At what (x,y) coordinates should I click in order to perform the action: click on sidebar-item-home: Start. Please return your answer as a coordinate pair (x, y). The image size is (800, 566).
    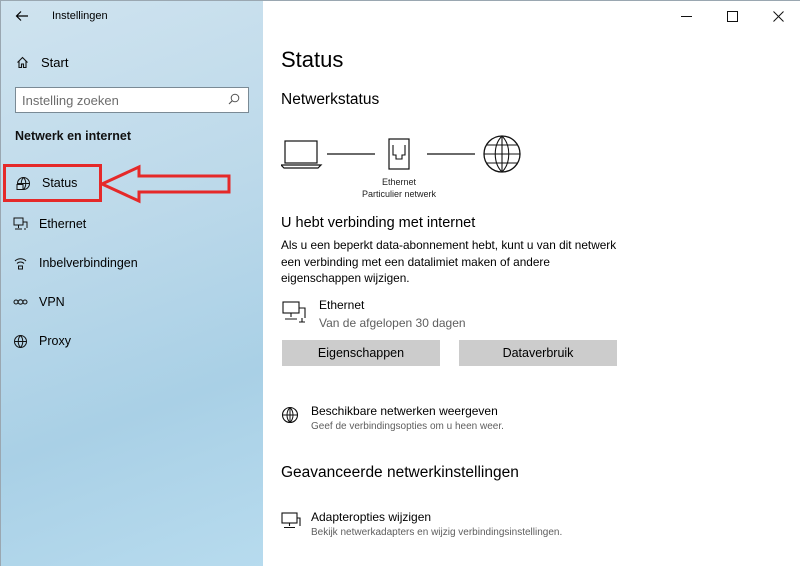
    Looking at the image, I should click on (41, 62).